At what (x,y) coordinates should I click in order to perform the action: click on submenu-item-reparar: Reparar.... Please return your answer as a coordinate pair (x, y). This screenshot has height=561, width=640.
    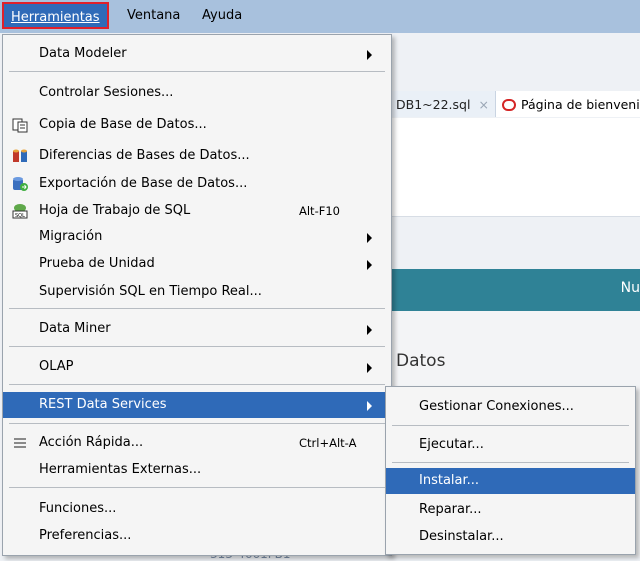
    Looking at the image, I should click on (510, 510).